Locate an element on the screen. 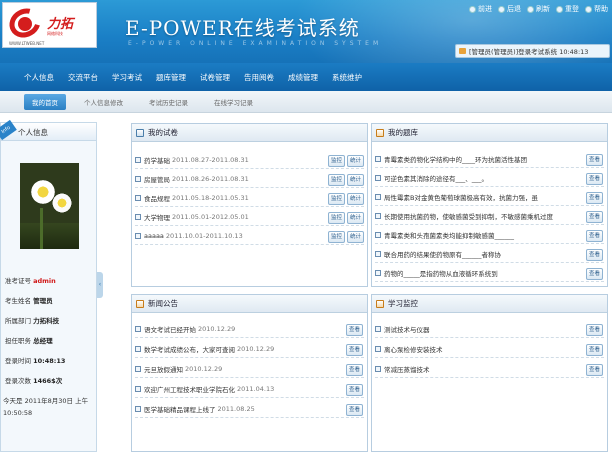  power-icon is located at coordinates (559, 9).